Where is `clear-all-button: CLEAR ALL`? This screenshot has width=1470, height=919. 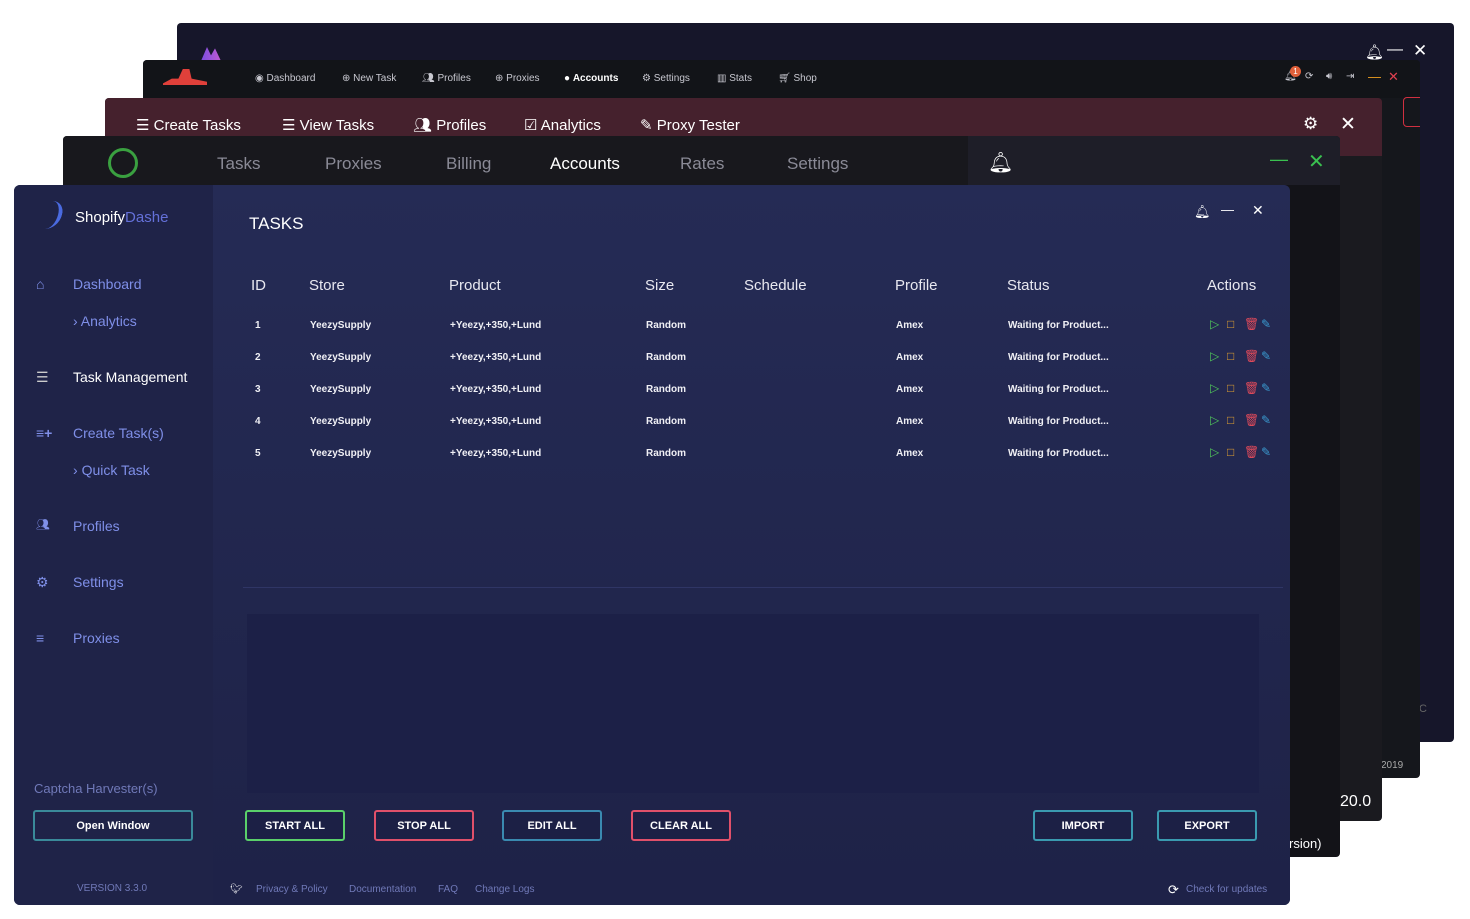
clear-all-button: CLEAR ALL is located at coordinates (681, 825).